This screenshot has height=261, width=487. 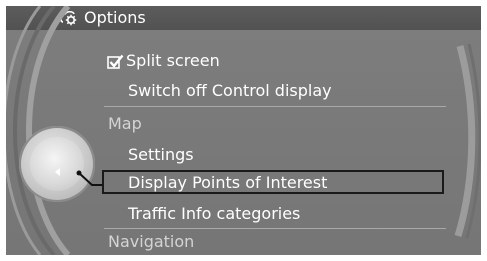 What do you see at coordinates (161, 155) in the screenshot?
I see `menu-item-settings: Settings` at bounding box center [161, 155].